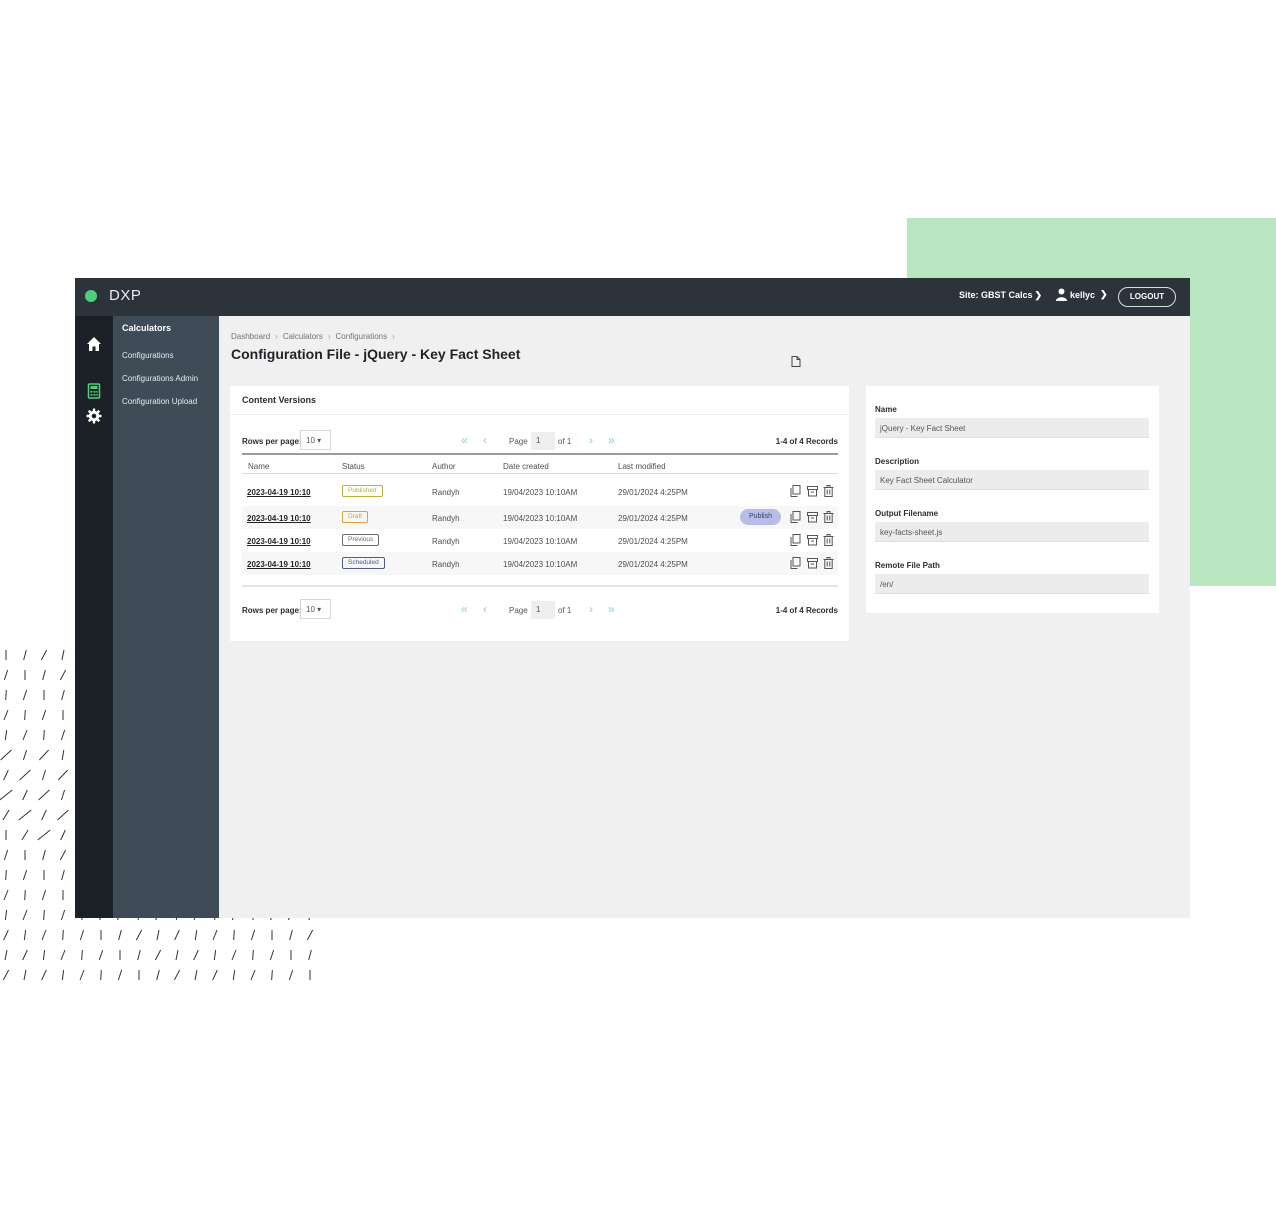 This screenshot has height=1216, width=1276. I want to click on column-header-name: Name, so click(258, 466).